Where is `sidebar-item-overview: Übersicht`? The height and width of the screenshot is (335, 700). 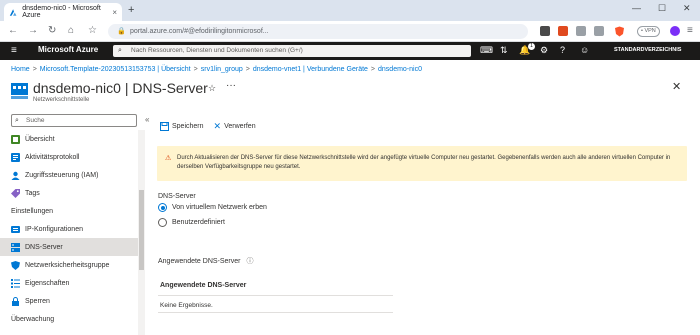 sidebar-item-overview: Übersicht is located at coordinates (69, 139).